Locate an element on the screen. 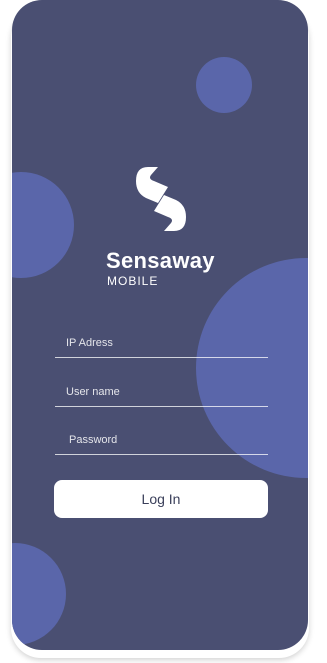  decorative-circle-top-right is located at coordinates (224, 85).